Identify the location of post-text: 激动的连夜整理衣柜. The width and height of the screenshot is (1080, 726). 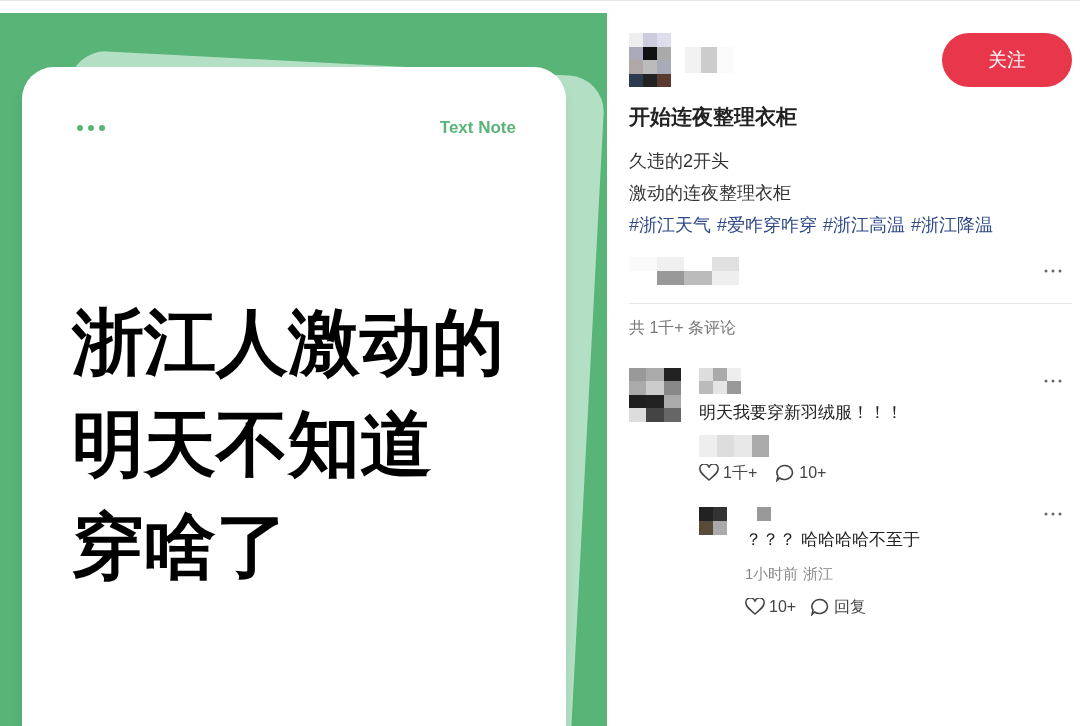
(710, 193).